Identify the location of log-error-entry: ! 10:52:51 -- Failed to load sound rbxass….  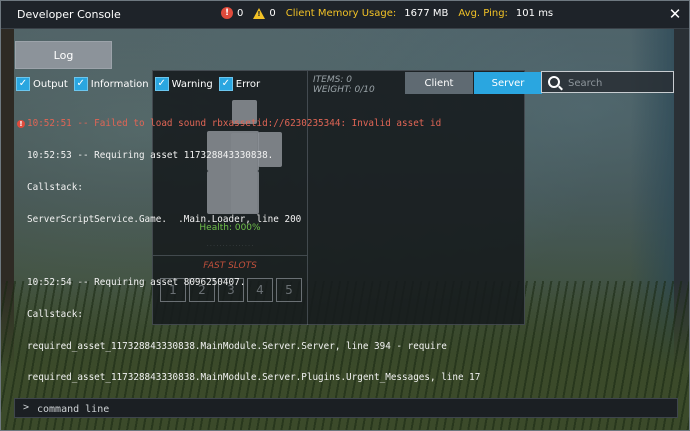
(347, 124).